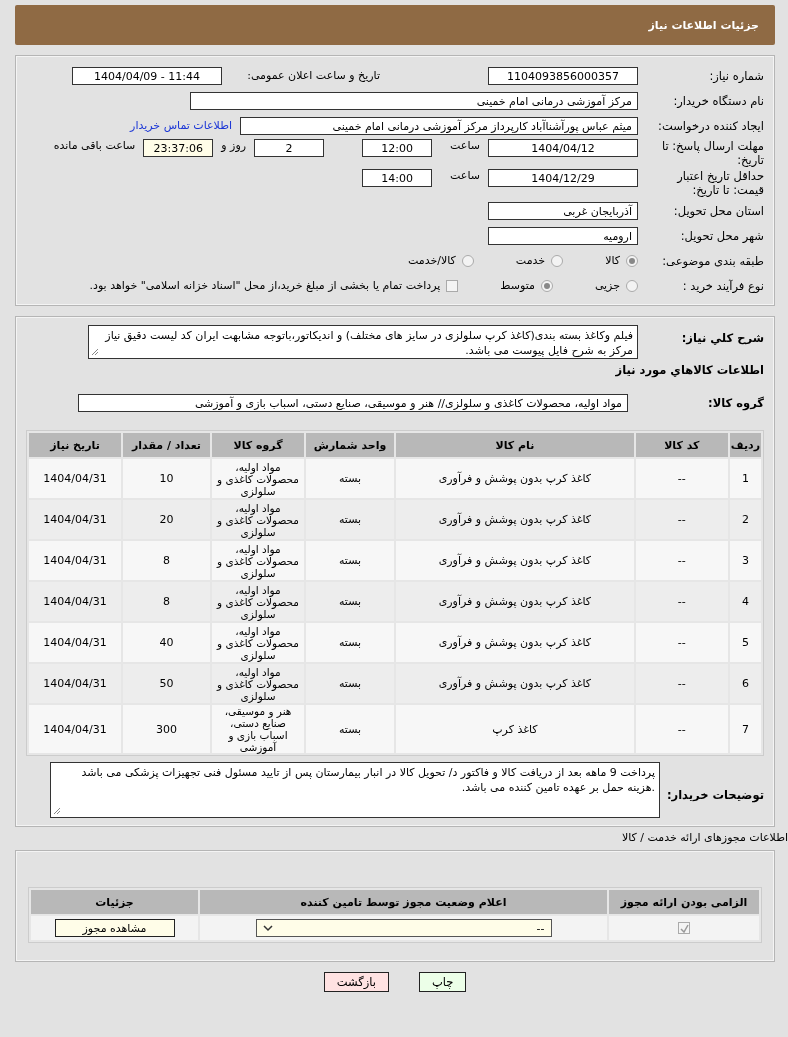  What do you see at coordinates (442, 982) in the screenshot?
I see `print-button: چاپ` at bounding box center [442, 982].